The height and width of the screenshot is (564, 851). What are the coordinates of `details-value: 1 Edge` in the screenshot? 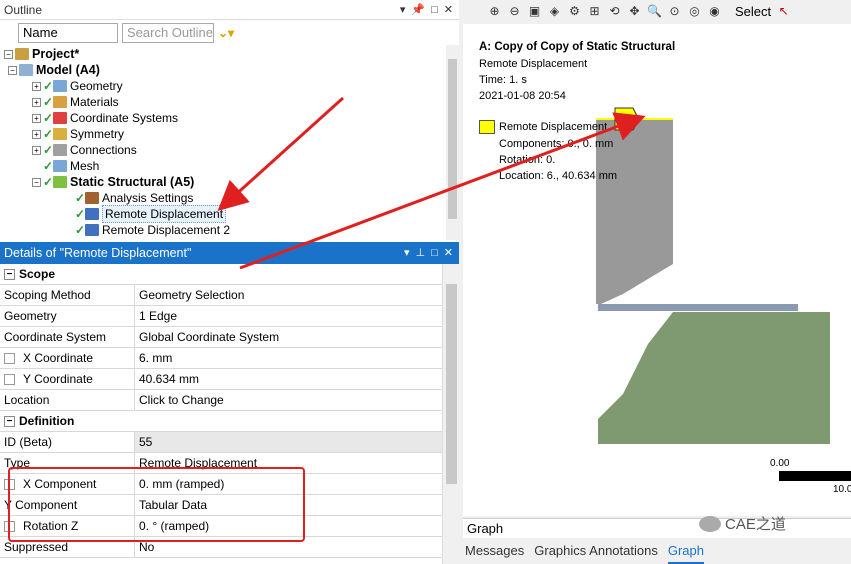 It's located at (288, 316).